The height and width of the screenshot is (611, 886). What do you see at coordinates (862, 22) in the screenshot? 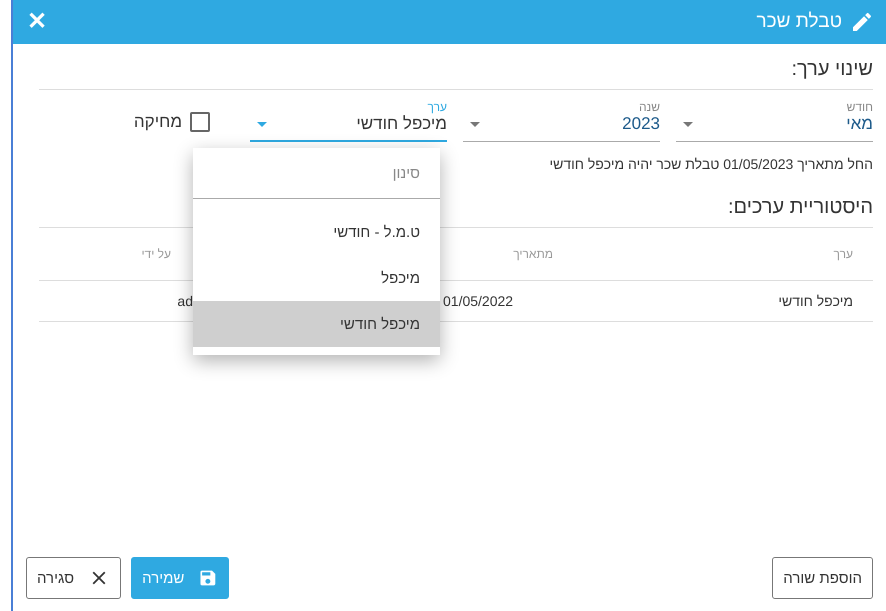
I see `pencil-icon` at bounding box center [862, 22].